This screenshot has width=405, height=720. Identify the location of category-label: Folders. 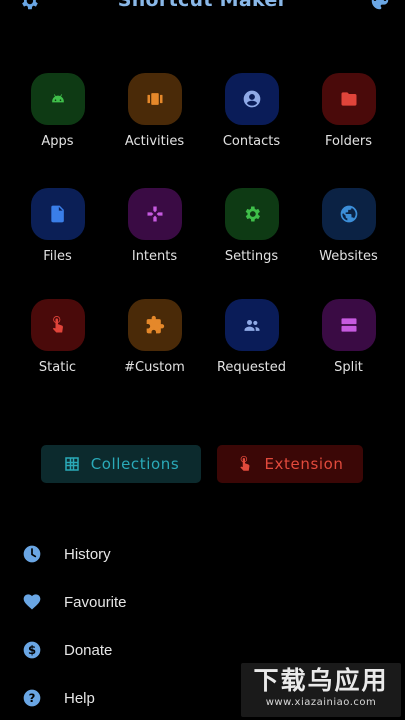
(348, 141).